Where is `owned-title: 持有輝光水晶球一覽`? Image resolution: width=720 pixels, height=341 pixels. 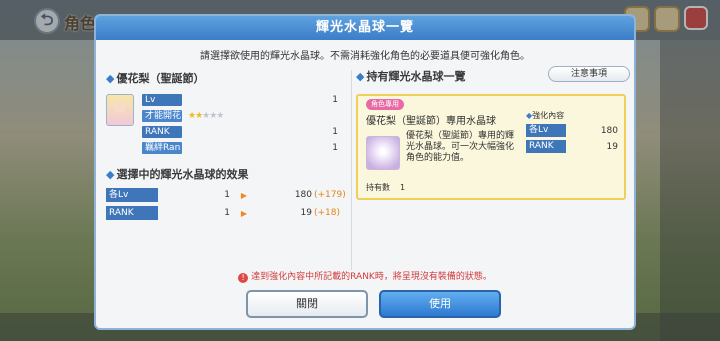 owned-title: 持有輝光水晶球一覽 is located at coordinates (416, 76).